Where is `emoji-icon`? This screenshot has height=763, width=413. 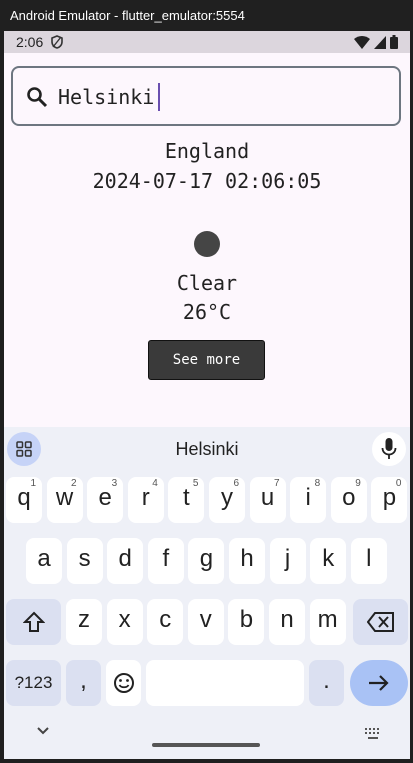 emoji-icon is located at coordinates (124, 683).